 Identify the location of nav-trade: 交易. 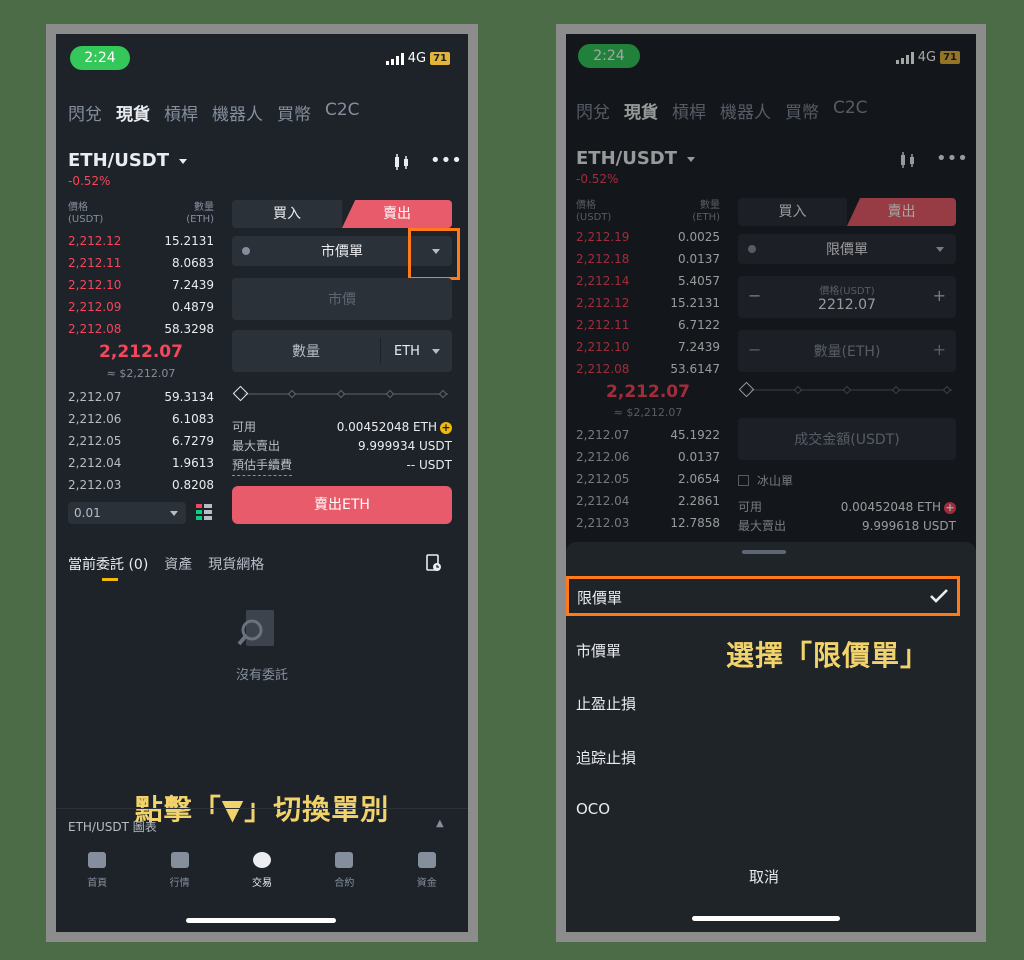
(262, 870).